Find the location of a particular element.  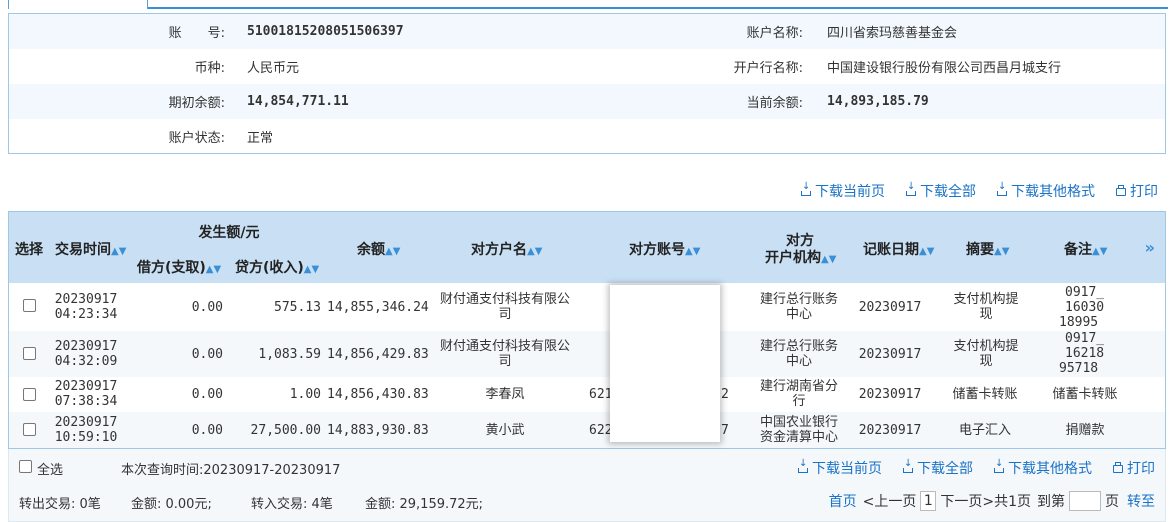

counterparty-bank-1: 建行湖南省分 is located at coordinates (798, 386).